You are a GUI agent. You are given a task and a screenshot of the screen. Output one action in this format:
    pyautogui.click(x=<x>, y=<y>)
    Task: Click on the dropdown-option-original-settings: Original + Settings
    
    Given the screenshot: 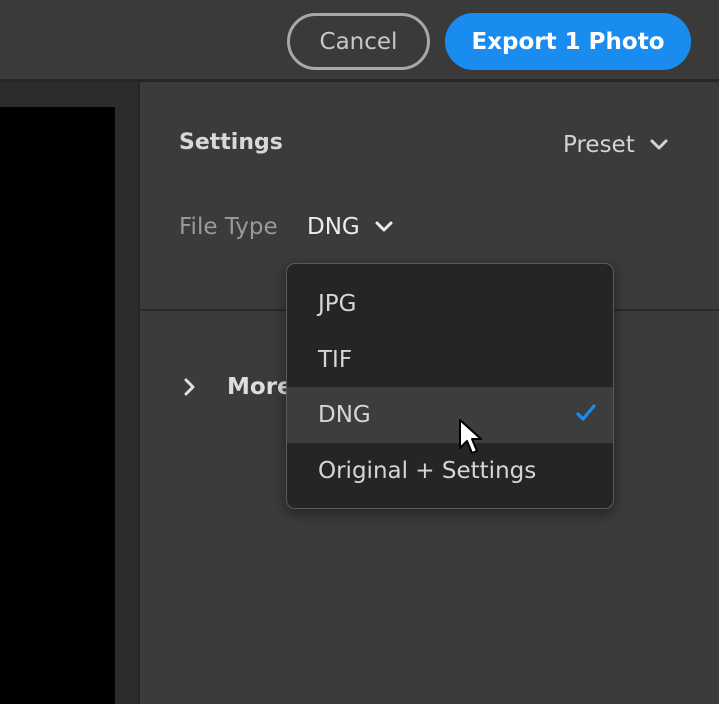 What is the action you would take?
    pyautogui.click(x=450, y=471)
    